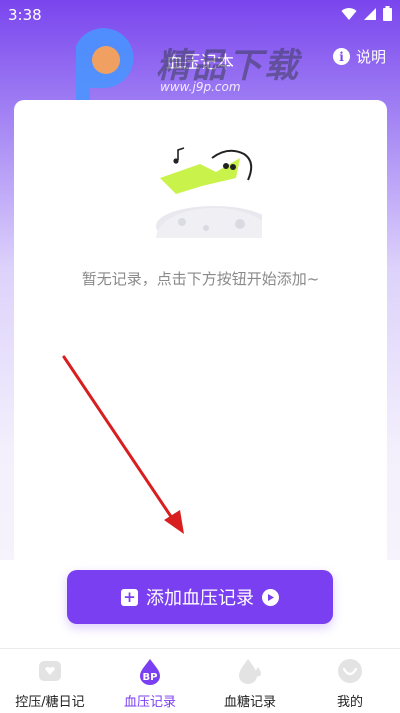 The image size is (400, 713). What do you see at coordinates (50, 702) in the screenshot?
I see `nav-label-diary: 控压/糖日记` at bounding box center [50, 702].